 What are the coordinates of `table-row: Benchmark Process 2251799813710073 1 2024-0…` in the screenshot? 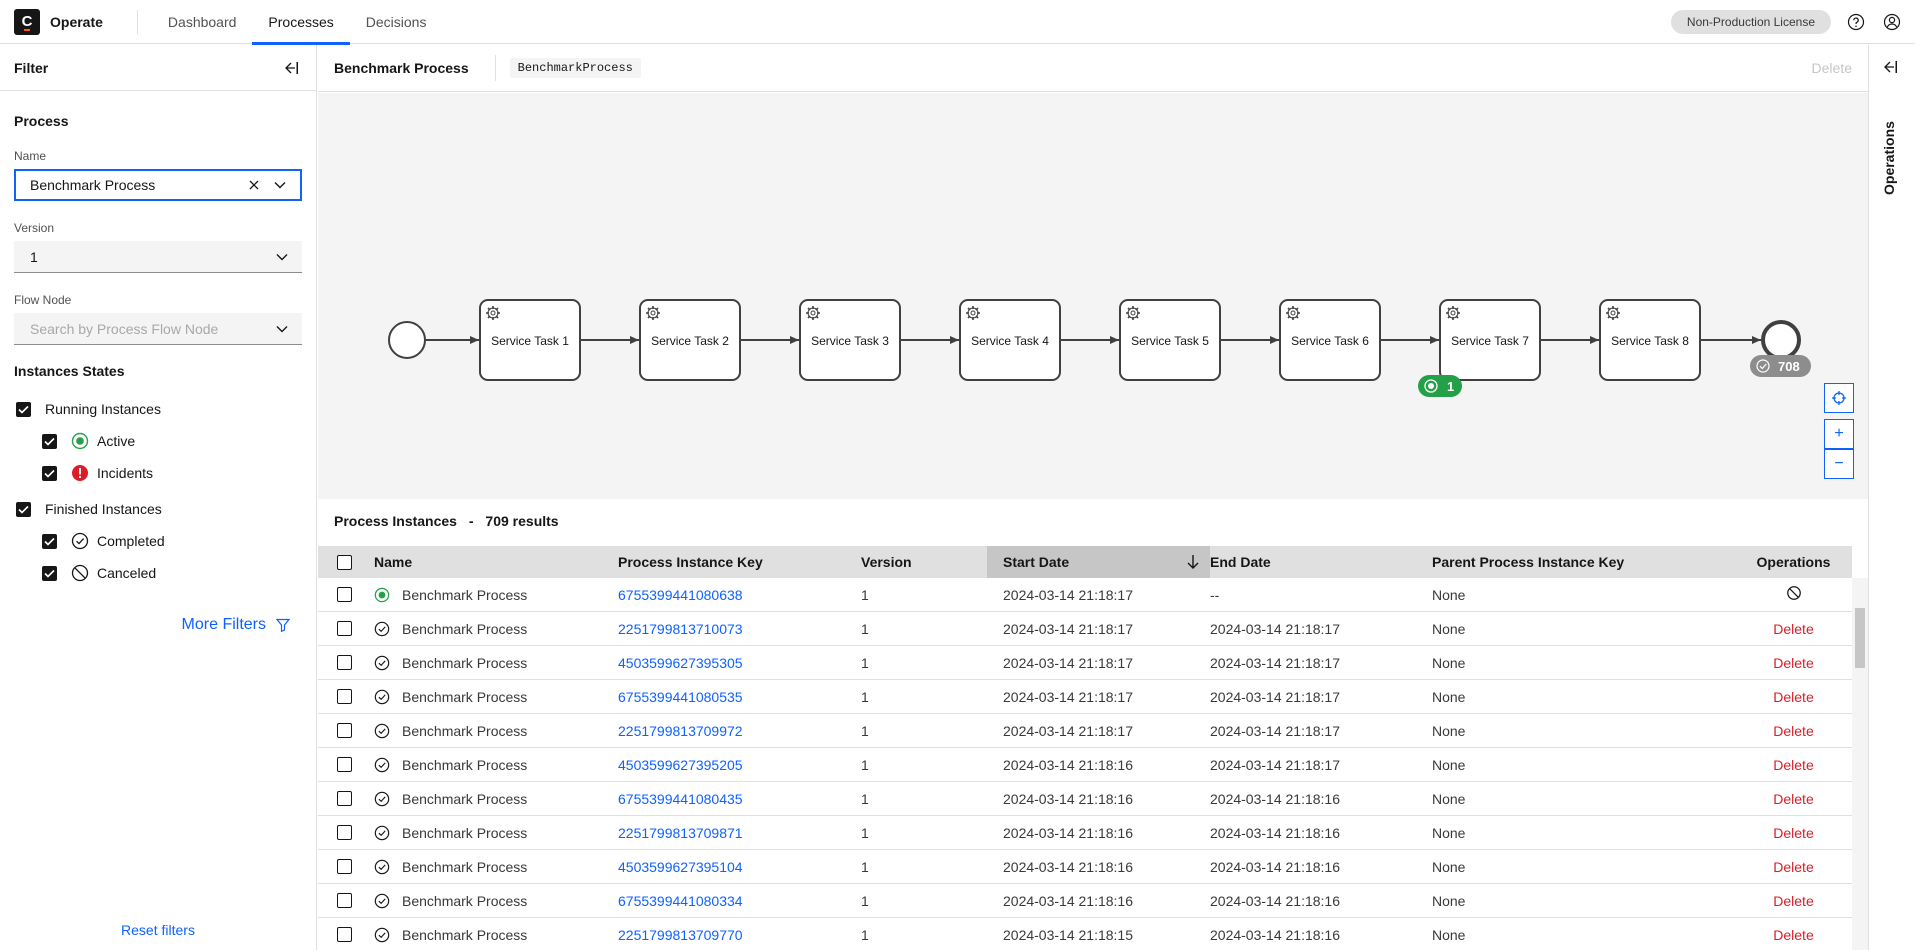 It's located at (1085, 629).